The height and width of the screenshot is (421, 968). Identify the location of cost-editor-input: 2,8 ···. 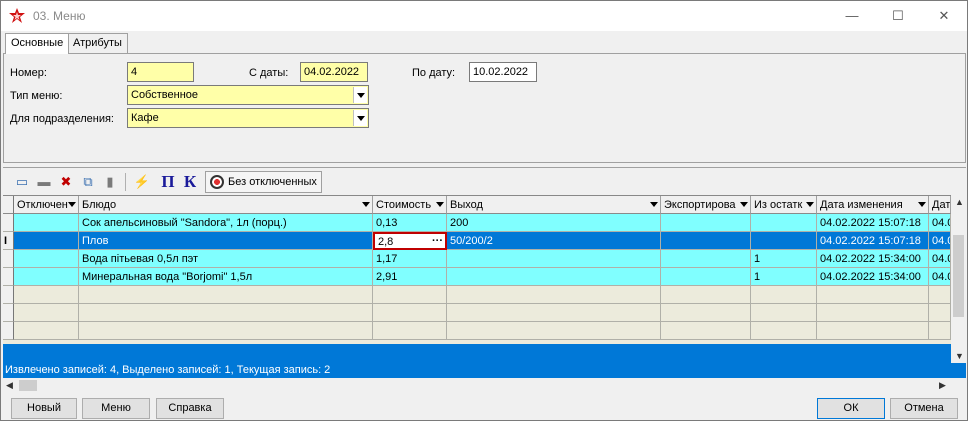
(410, 241).